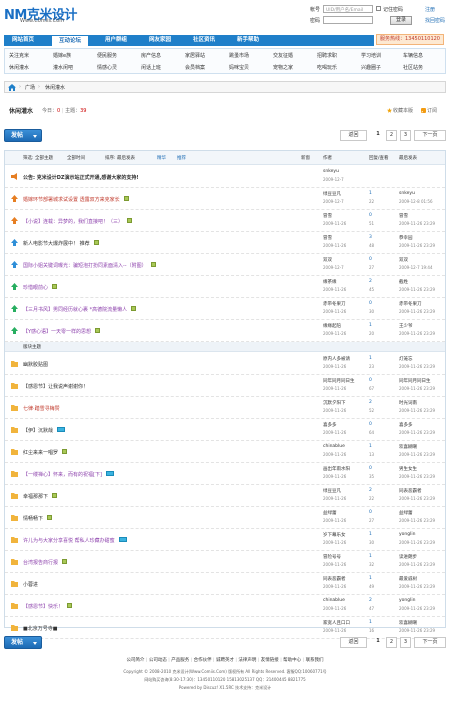 The width and height of the screenshot is (450, 703). What do you see at coordinates (331, 171) in the screenshot?
I see `thread-author: snkeyu` at bounding box center [331, 171].